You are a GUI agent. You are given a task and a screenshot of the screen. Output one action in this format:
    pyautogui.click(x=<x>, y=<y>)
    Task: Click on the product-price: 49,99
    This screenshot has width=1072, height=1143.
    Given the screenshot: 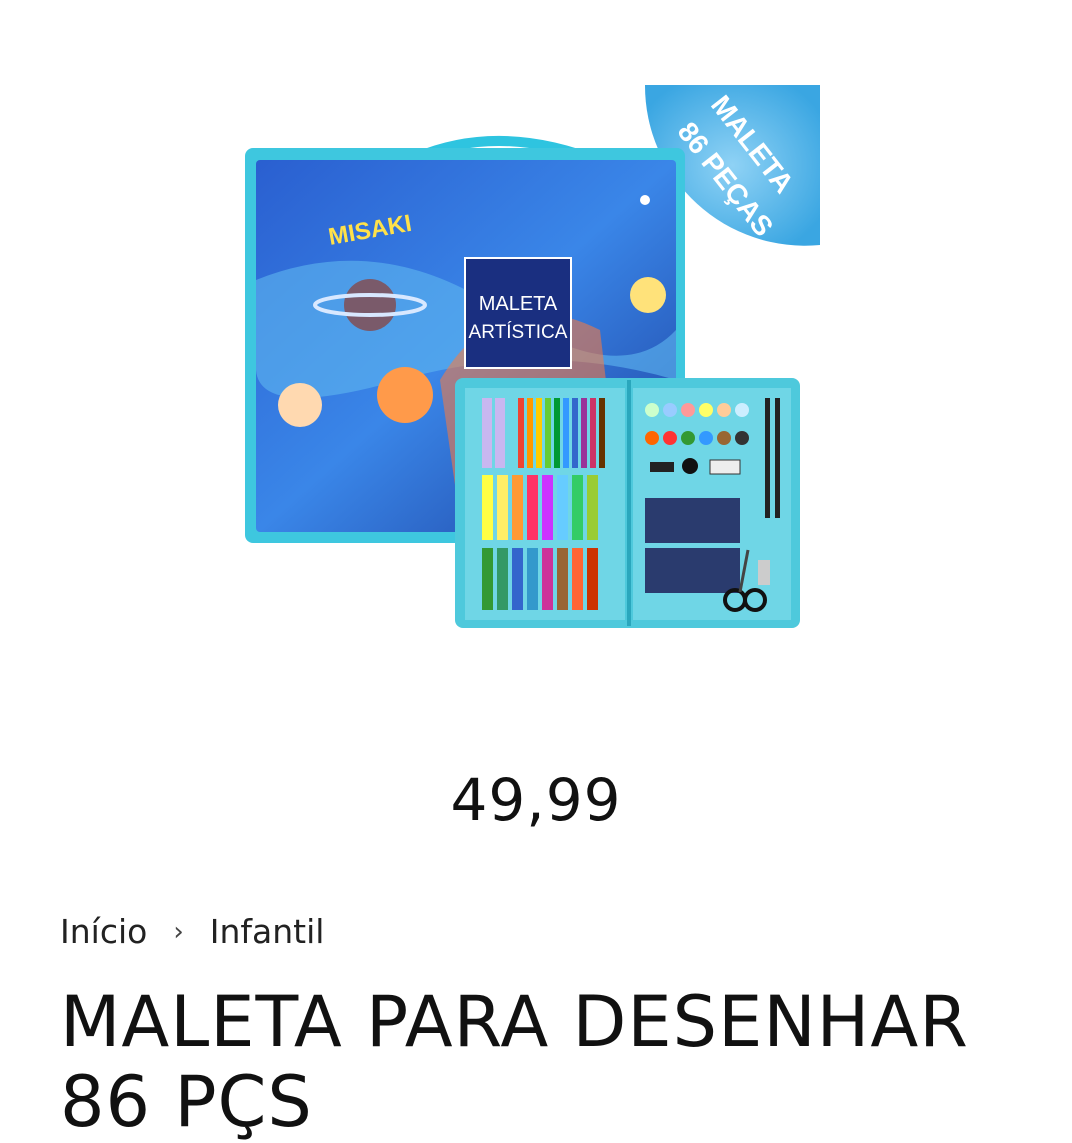 What is the action you would take?
    pyautogui.click(x=536, y=800)
    